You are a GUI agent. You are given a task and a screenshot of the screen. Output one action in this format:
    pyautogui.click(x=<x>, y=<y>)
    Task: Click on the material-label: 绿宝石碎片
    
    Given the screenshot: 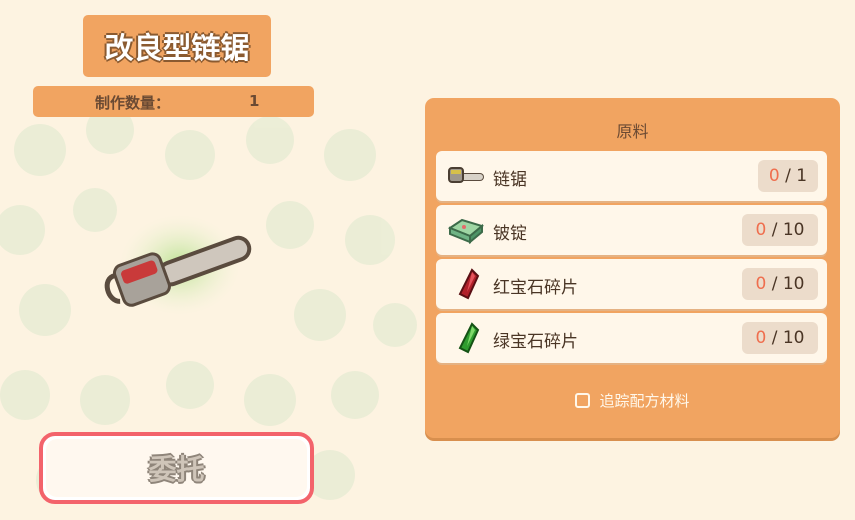 What is the action you would take?
    pyautogui.click(x=535, y=342)
    